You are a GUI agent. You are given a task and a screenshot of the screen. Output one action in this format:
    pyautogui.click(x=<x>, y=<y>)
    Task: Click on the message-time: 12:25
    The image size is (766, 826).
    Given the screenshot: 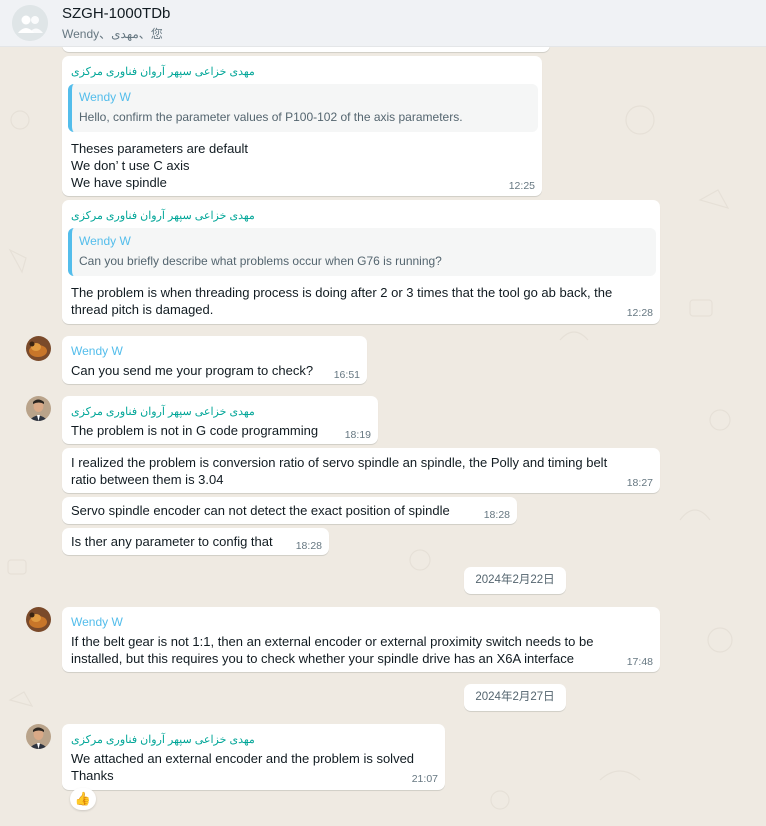 What is the action you would take?
    pyautogui.click(x=521, y=186)
    